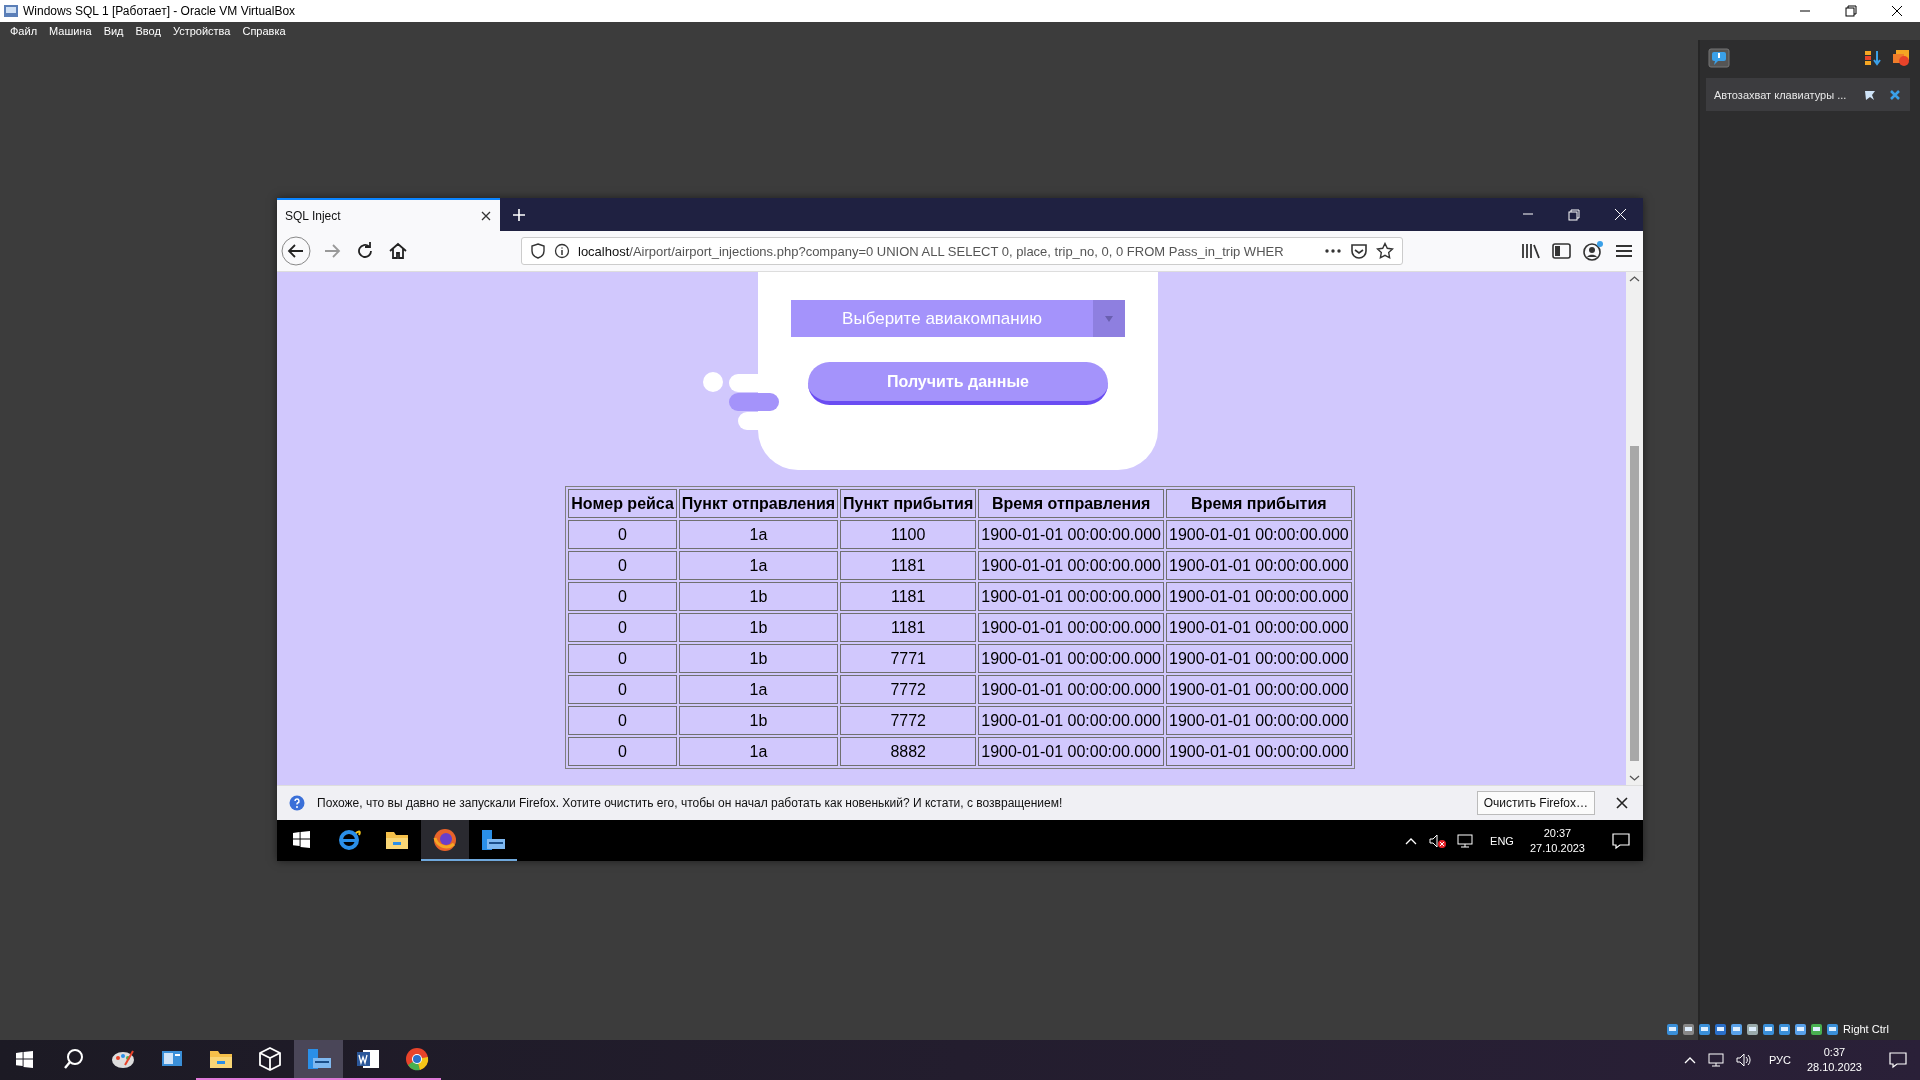 The image size is (1920, 1080). I want to click on table-cell: 1100, so click(908, 534).